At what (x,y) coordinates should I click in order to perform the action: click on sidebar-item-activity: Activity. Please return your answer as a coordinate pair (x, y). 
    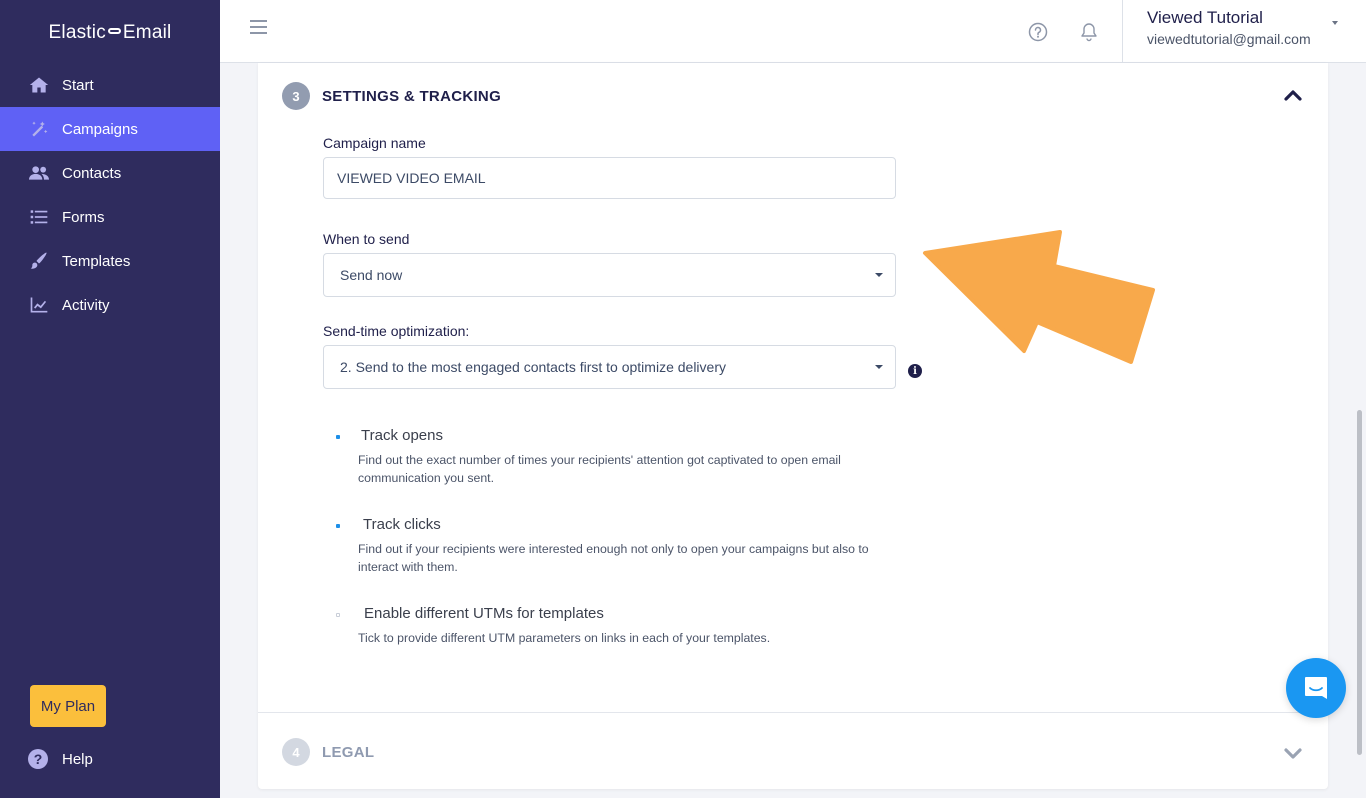
    Looking at the image, I should click on (110, 305).